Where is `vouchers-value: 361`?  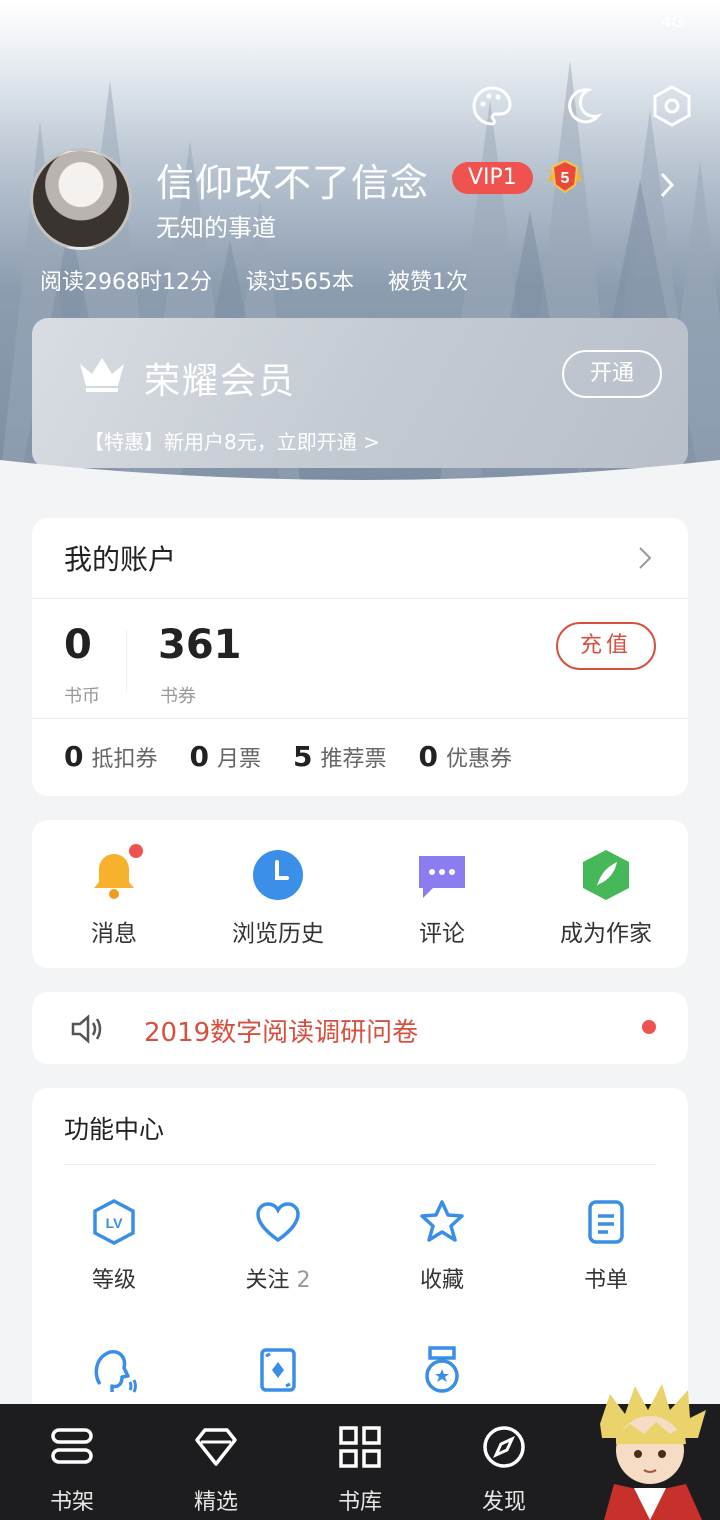 vouchers-value: 361 is located at coordinates (200, 645).